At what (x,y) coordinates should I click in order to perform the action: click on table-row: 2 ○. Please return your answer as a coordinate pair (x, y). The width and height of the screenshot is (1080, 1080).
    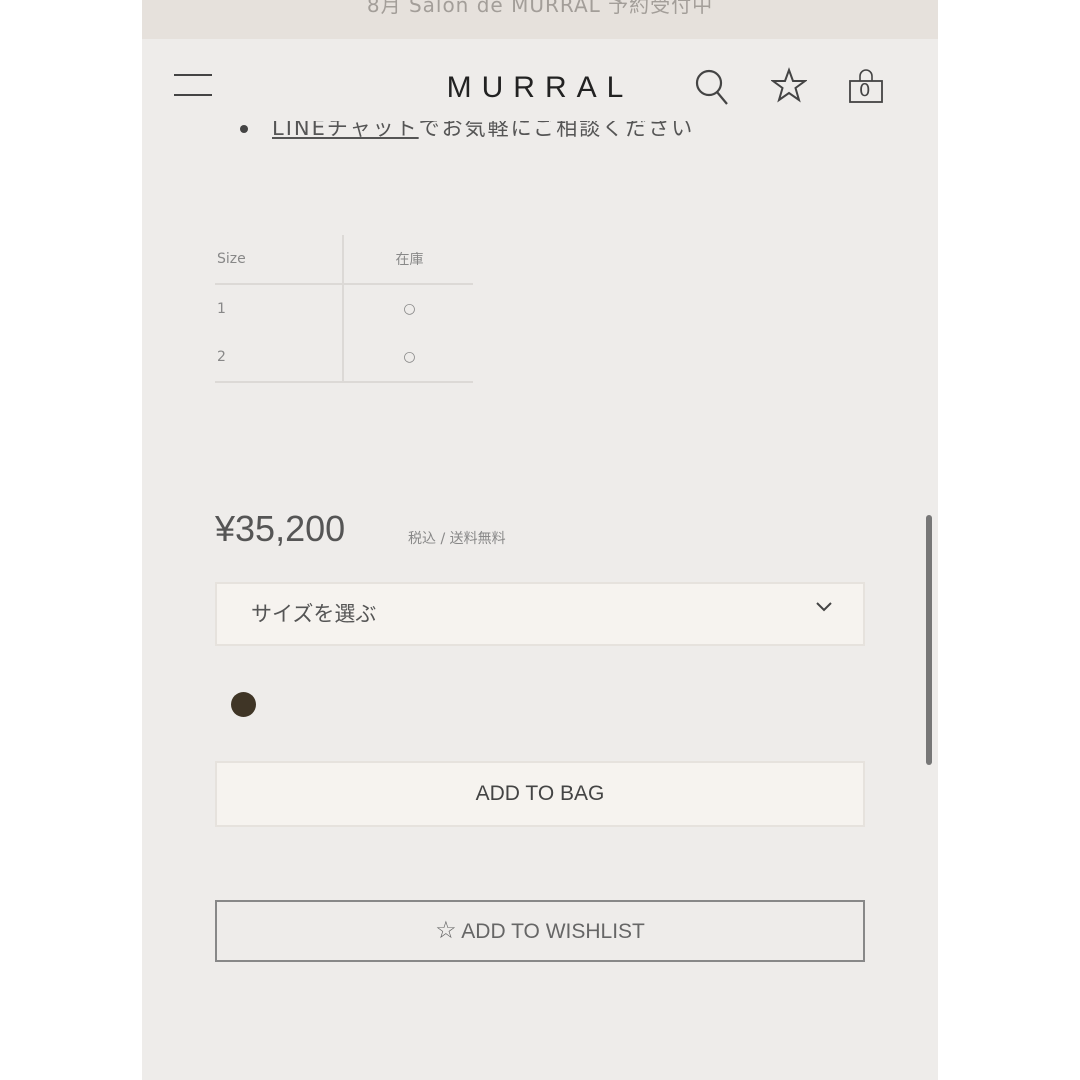
    Looking at the image, I should click on (344, 358).